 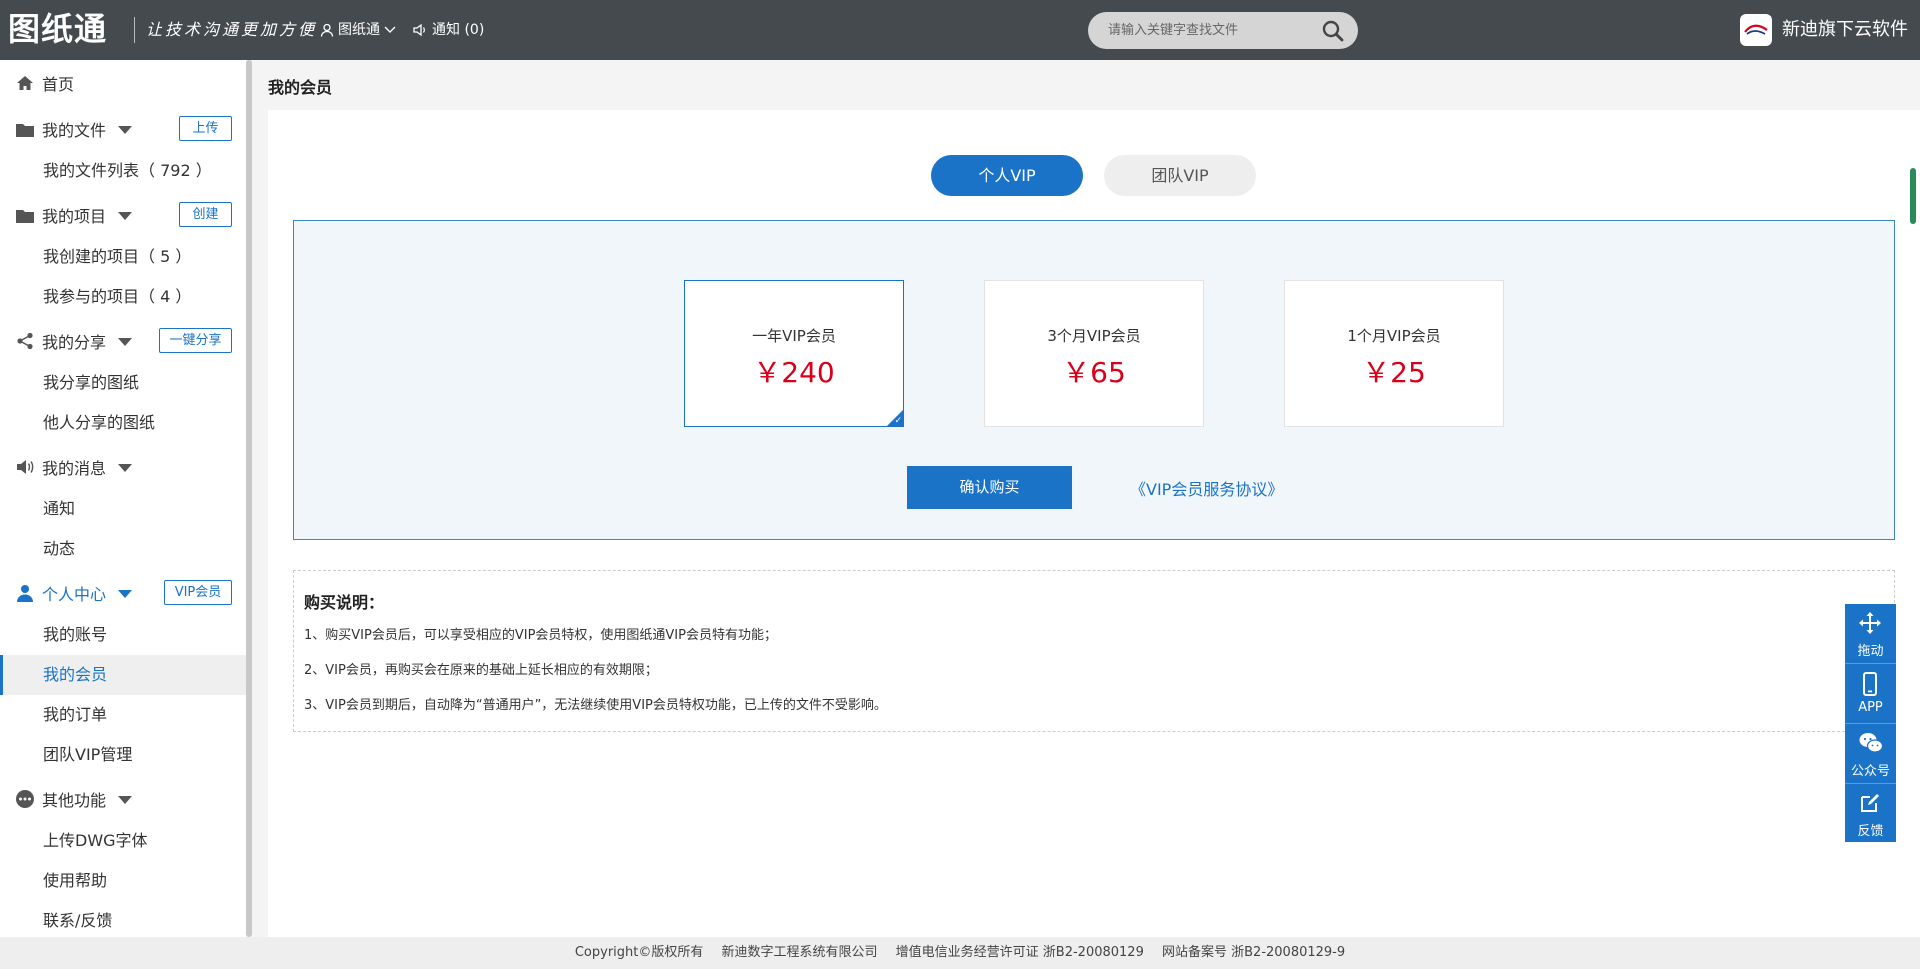 What do you see at coordinates (25, 83) in the screenshot?
I see `home-icon` at bounding box center [25, 83].